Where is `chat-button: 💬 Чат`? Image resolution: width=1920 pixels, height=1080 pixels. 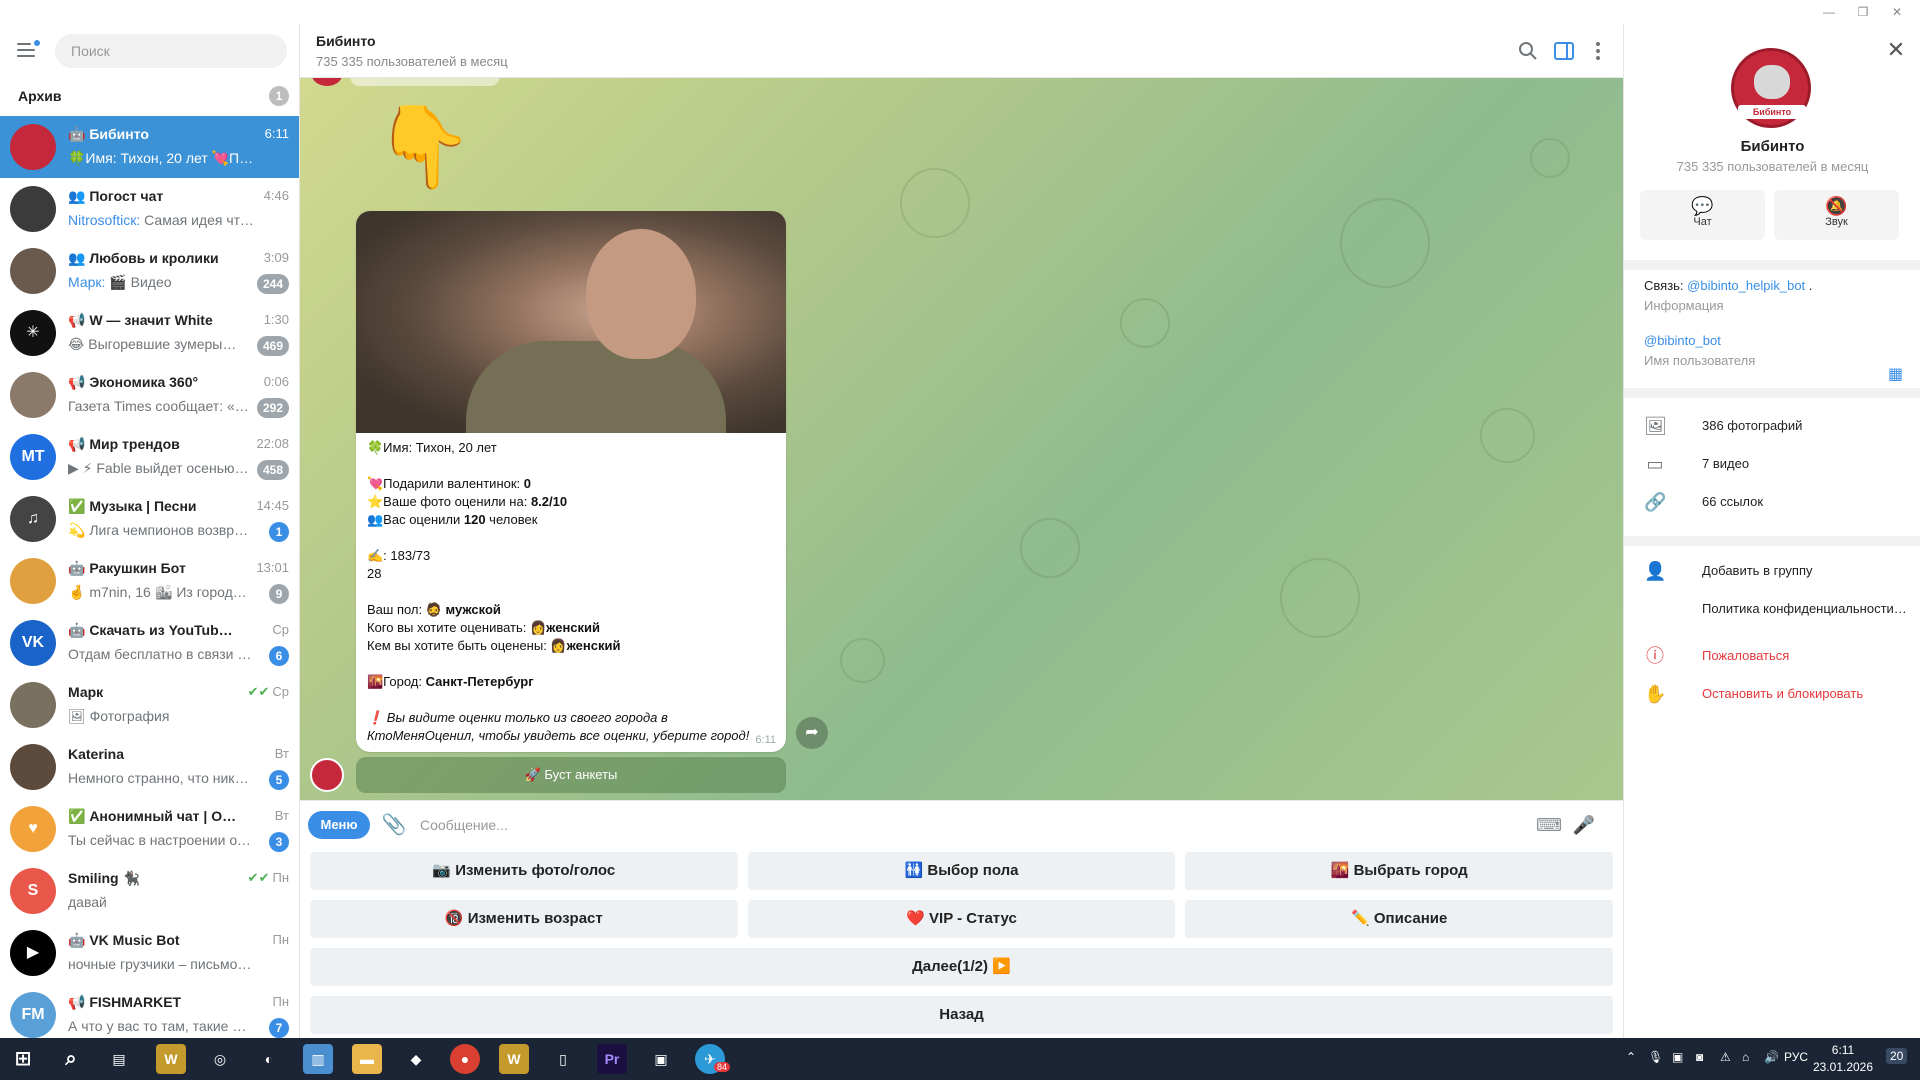 chat-button: 💬 Чат is located at coordinates (1702, 215).